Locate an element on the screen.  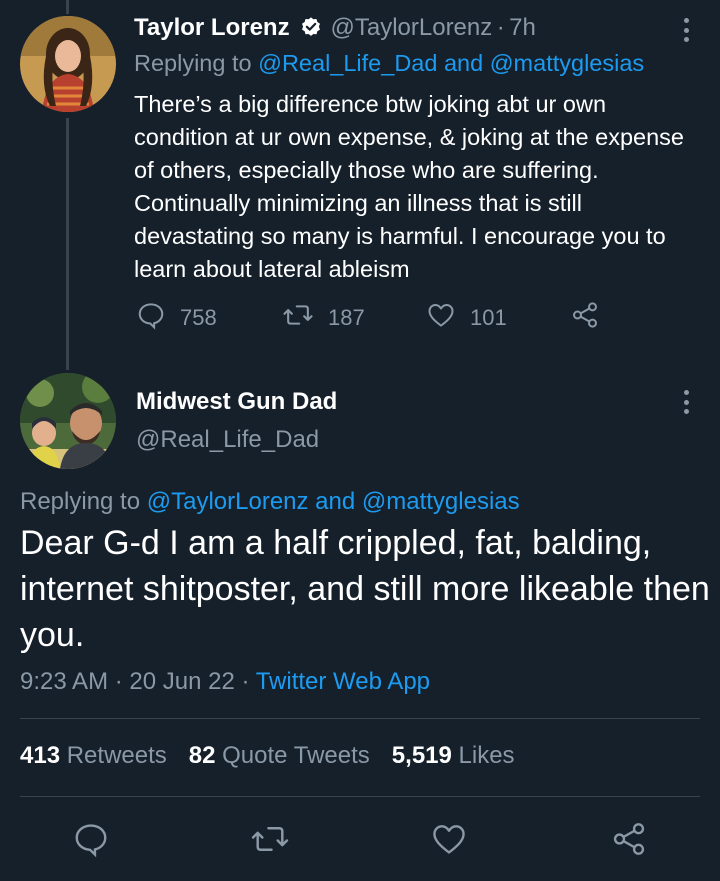
tweet-meta: 9:23 AM · 20 Jun 22 · Twitter Web App is located at coordinates (225, 682).